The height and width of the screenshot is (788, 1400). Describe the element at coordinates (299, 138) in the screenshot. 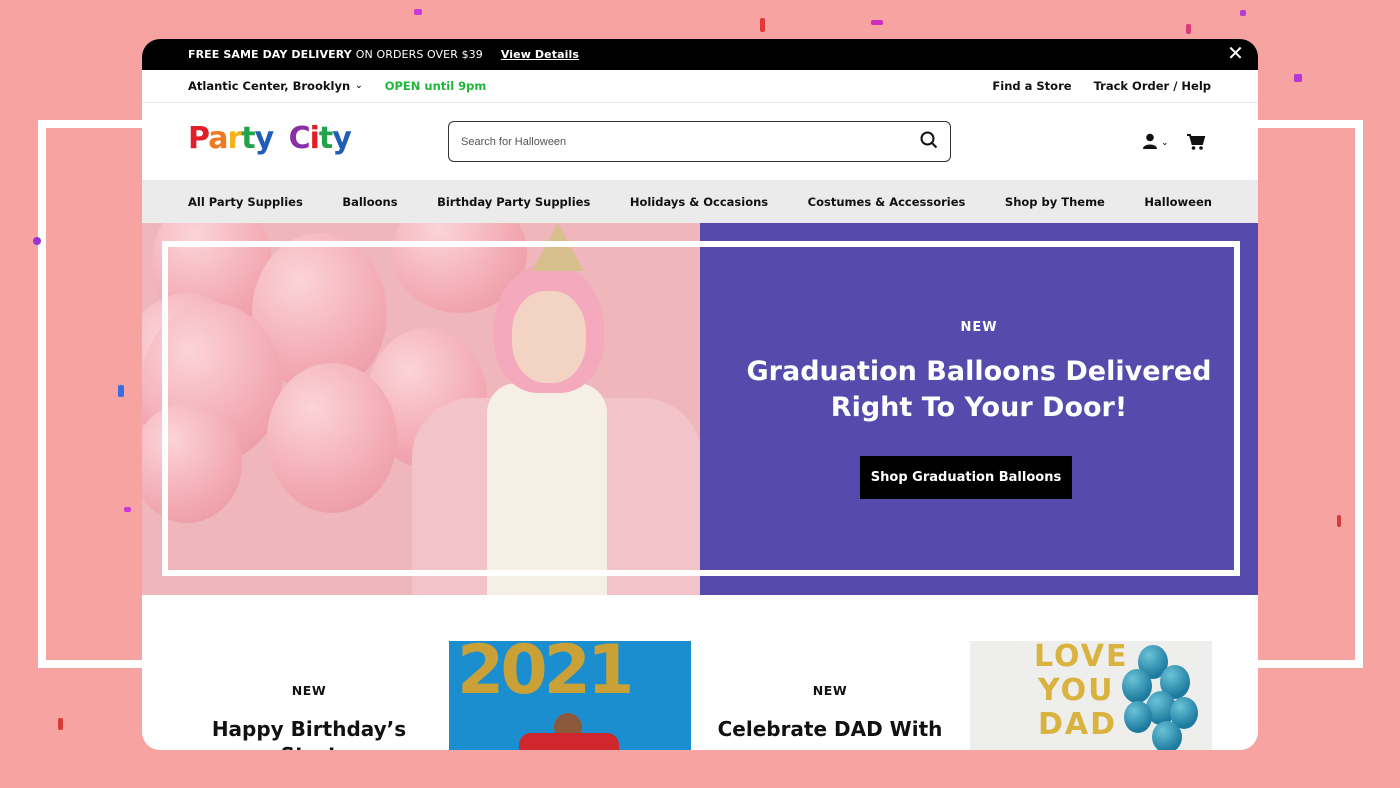

I see `logo-letter: C` at that location.